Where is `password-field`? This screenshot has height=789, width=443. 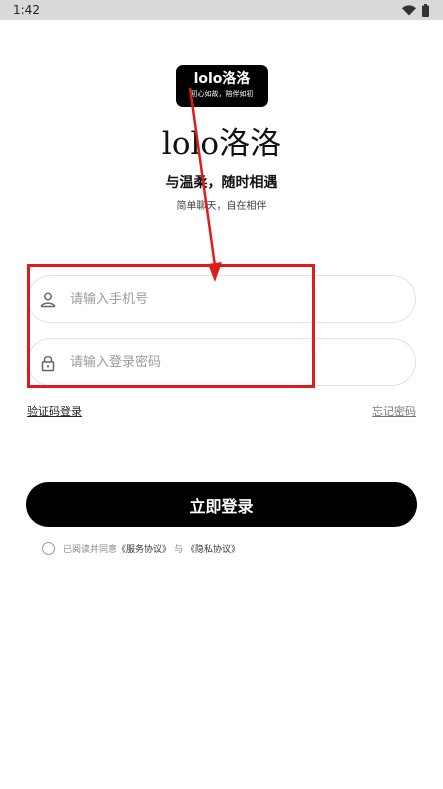 password-field is located at coordinates (221, 362).